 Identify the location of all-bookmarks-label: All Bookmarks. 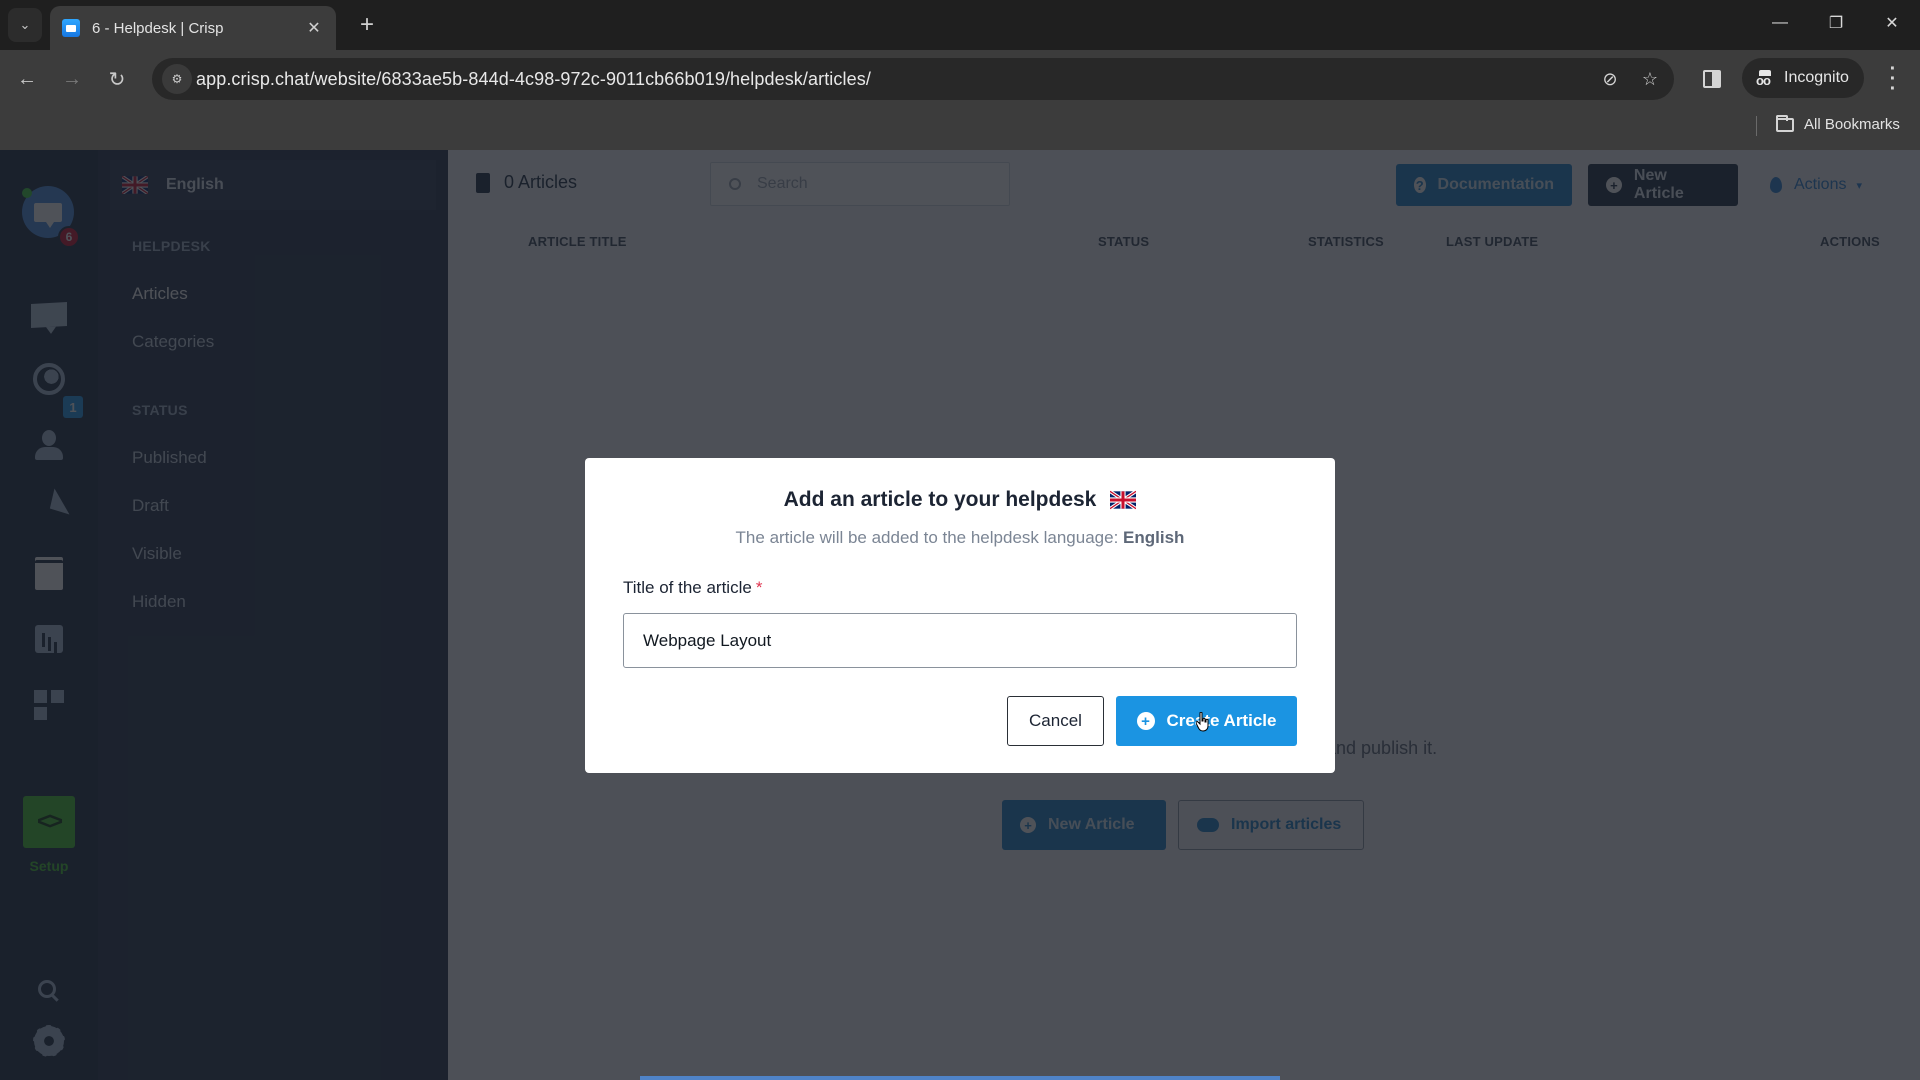
(1852, 124).